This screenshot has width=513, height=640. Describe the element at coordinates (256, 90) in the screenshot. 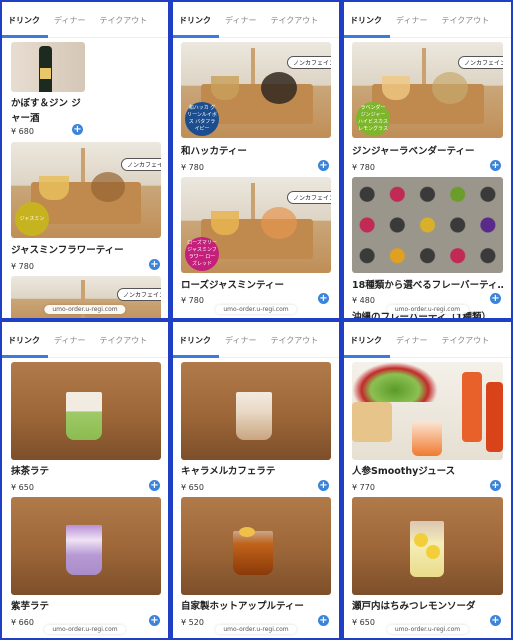

I see `menu-item-photo: 和ハッカ グリーンルイボス バタフライピー ノンカフェイン` at that location.